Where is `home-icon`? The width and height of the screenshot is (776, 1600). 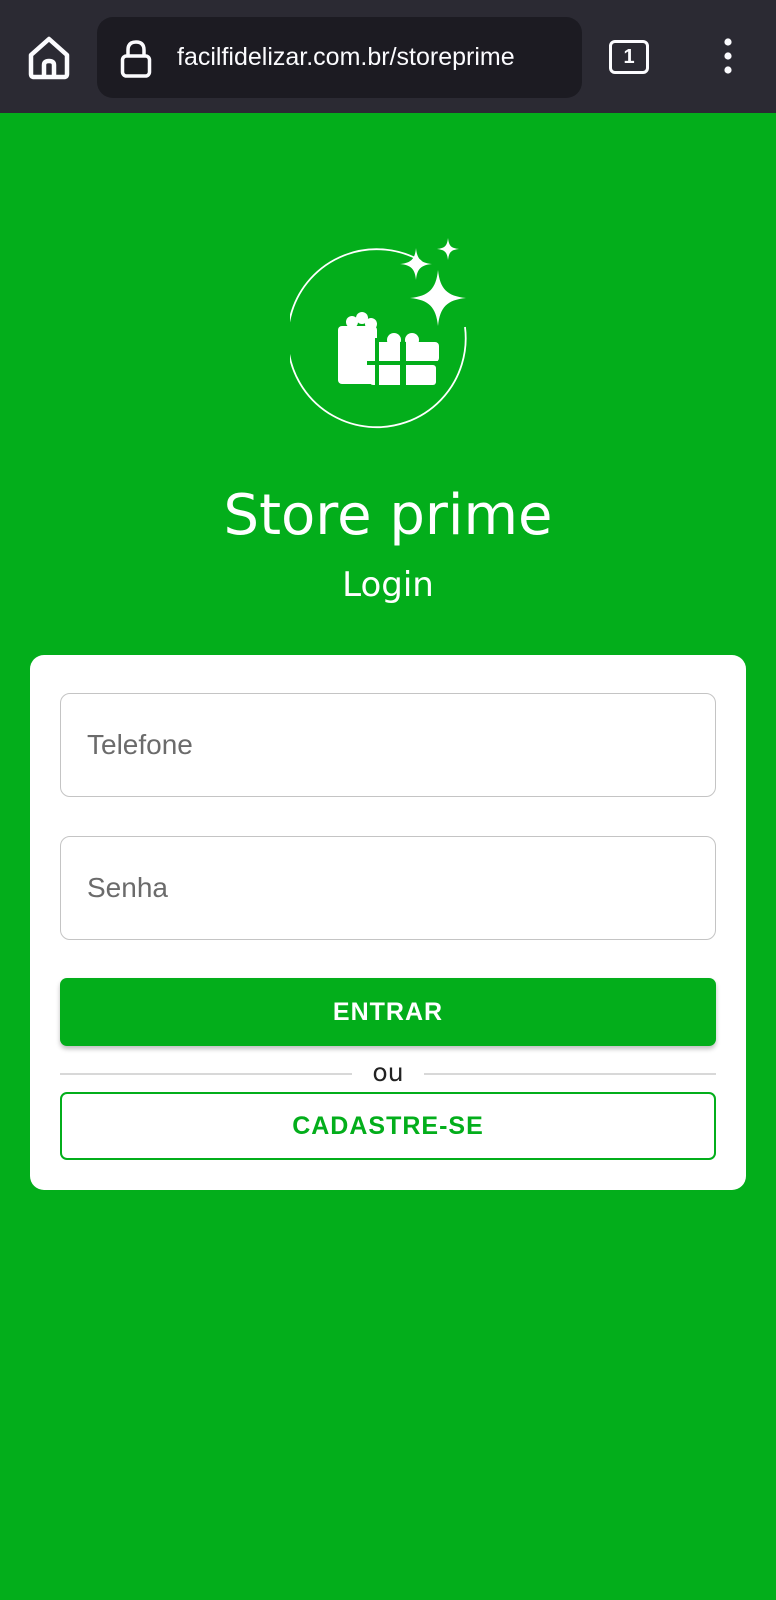
home-icon is located at coordinates (49, 58).